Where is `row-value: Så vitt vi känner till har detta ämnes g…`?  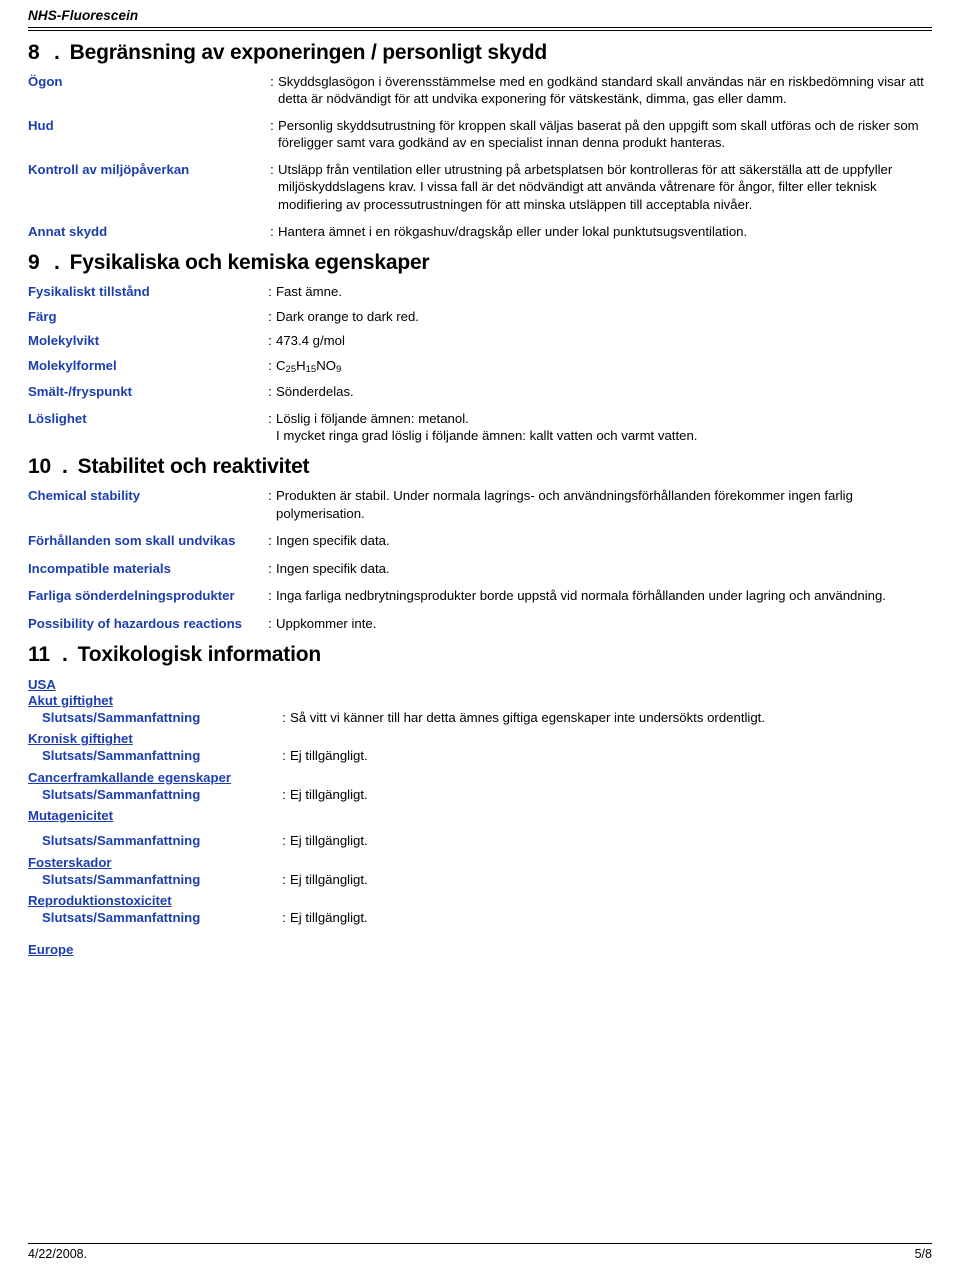
row-value: Så vitt vi känner till har detta ämnes g… is located at coordinates (528, 717).